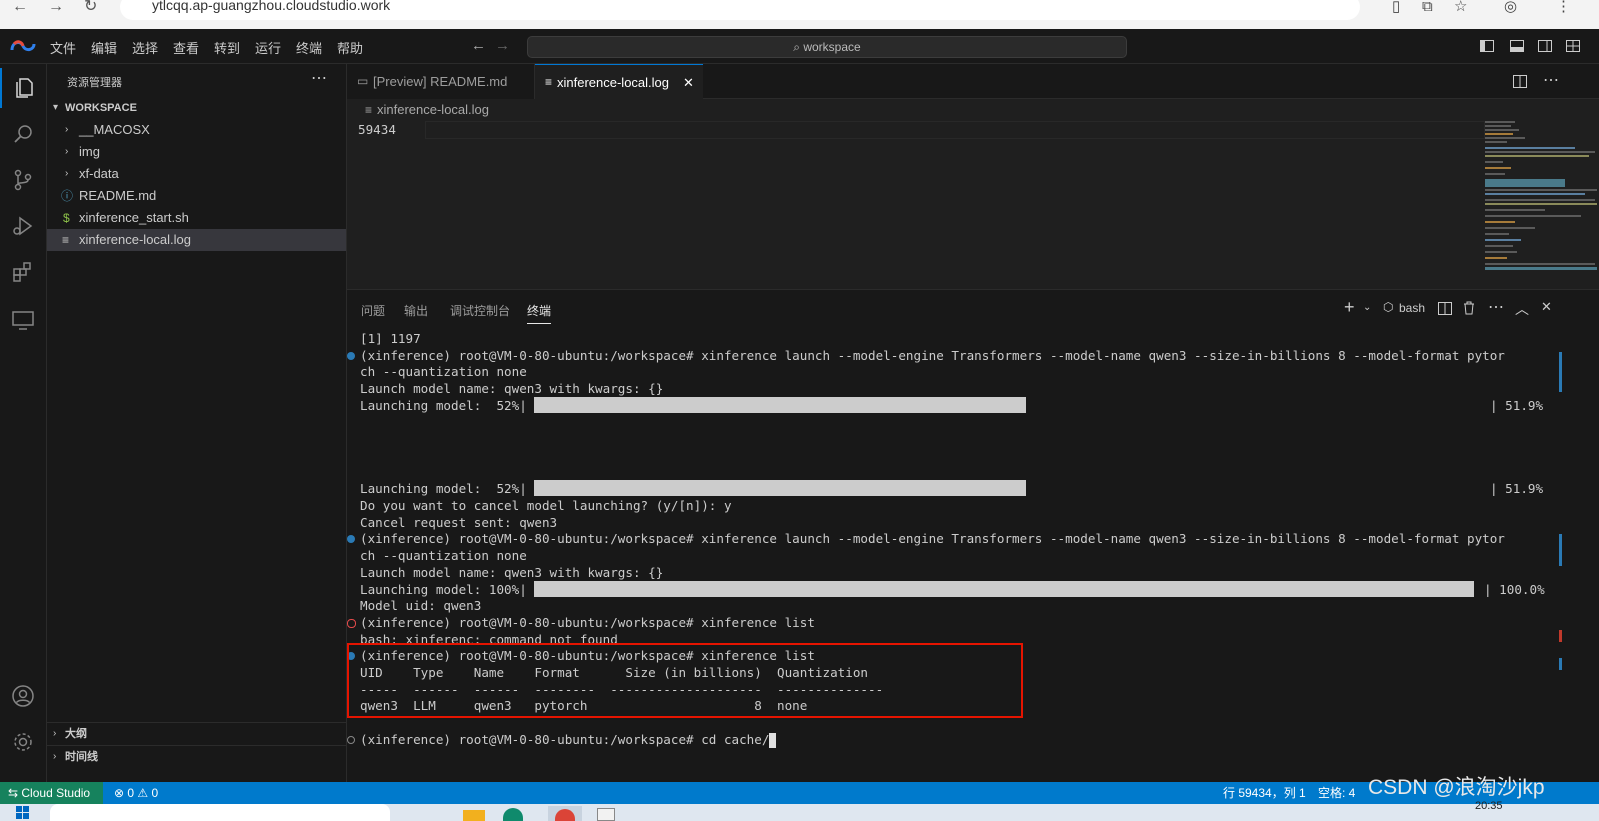 The width and height of the screenshot is (1599, 821). What do you see at coordinates (474, 815) in the screenshot?
I see `file-explorer-icon` at bounding box center [474, 815].